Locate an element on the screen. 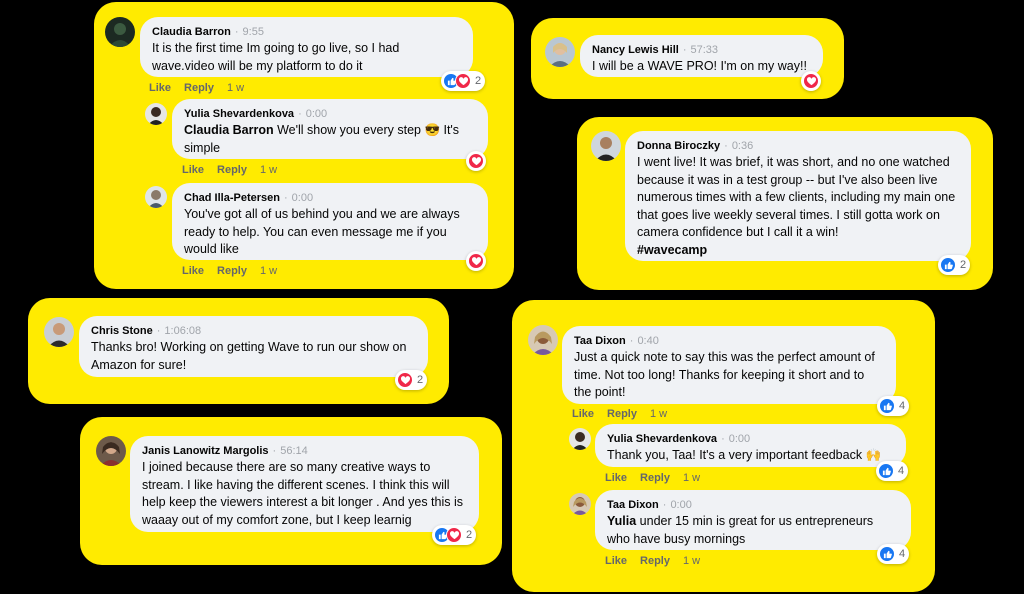 Image resolution: width=1024 pixels, height=594 pixels. author-name: Chris Stone is located at coordinates (122, 331).